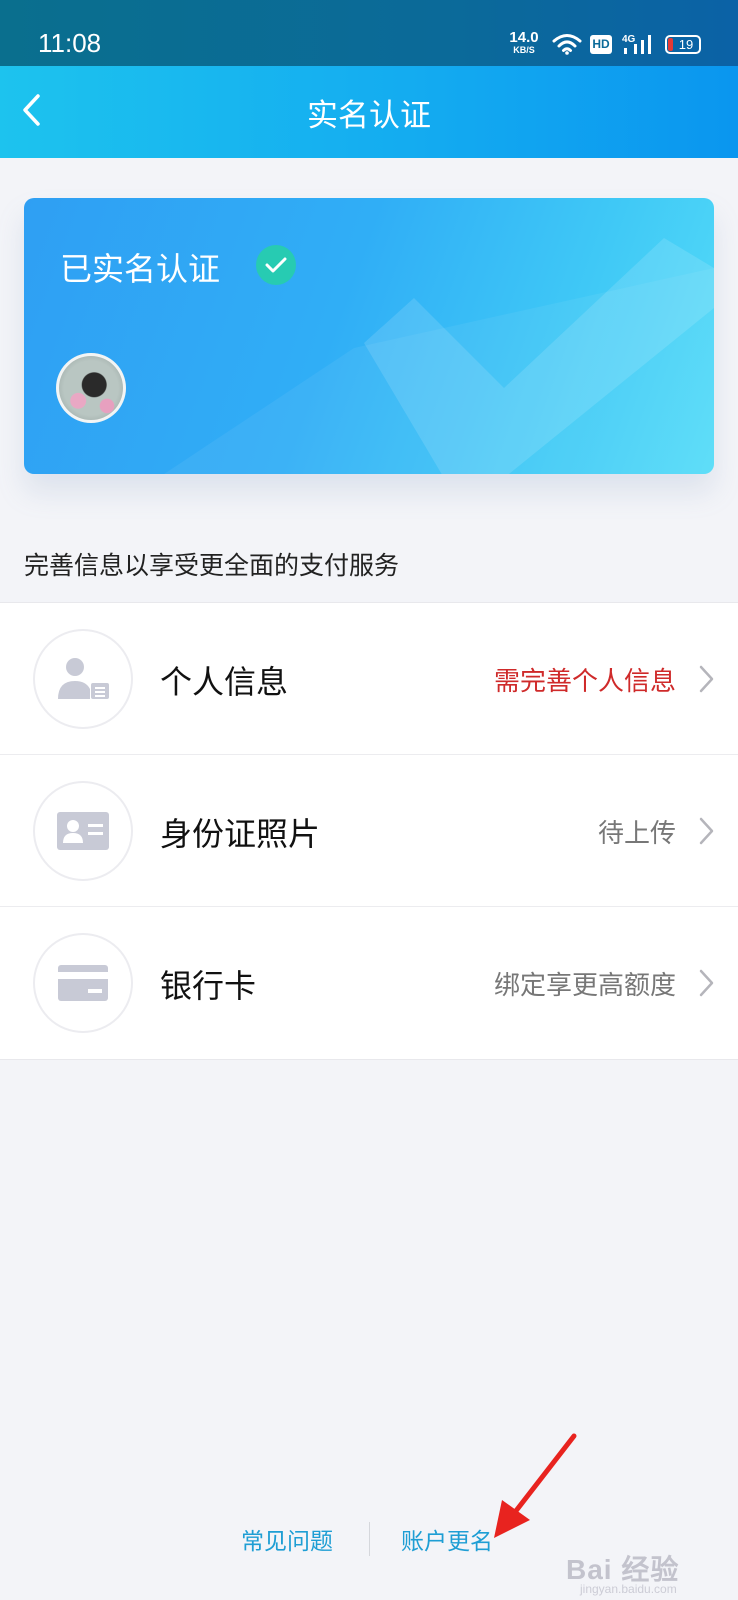 The width and height of the screenshot is (738, 1600). Describe the element at coordinates (622, 1572) in the screenshot. I see `baidu-watermark: Bai 经验 jingyan.baidu.com` at that location.